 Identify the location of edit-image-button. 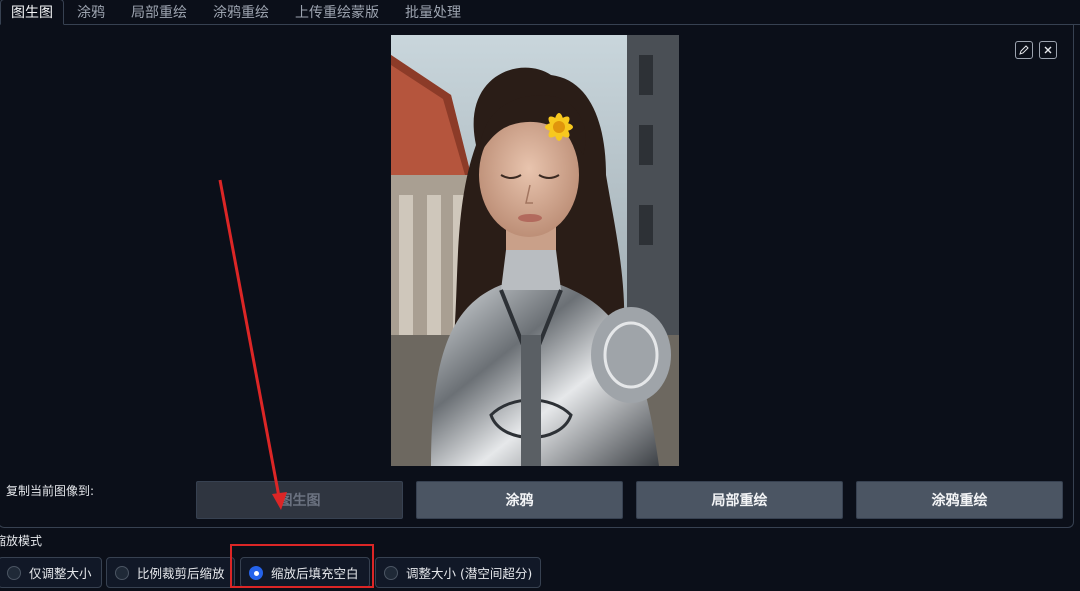
(1024, 50).